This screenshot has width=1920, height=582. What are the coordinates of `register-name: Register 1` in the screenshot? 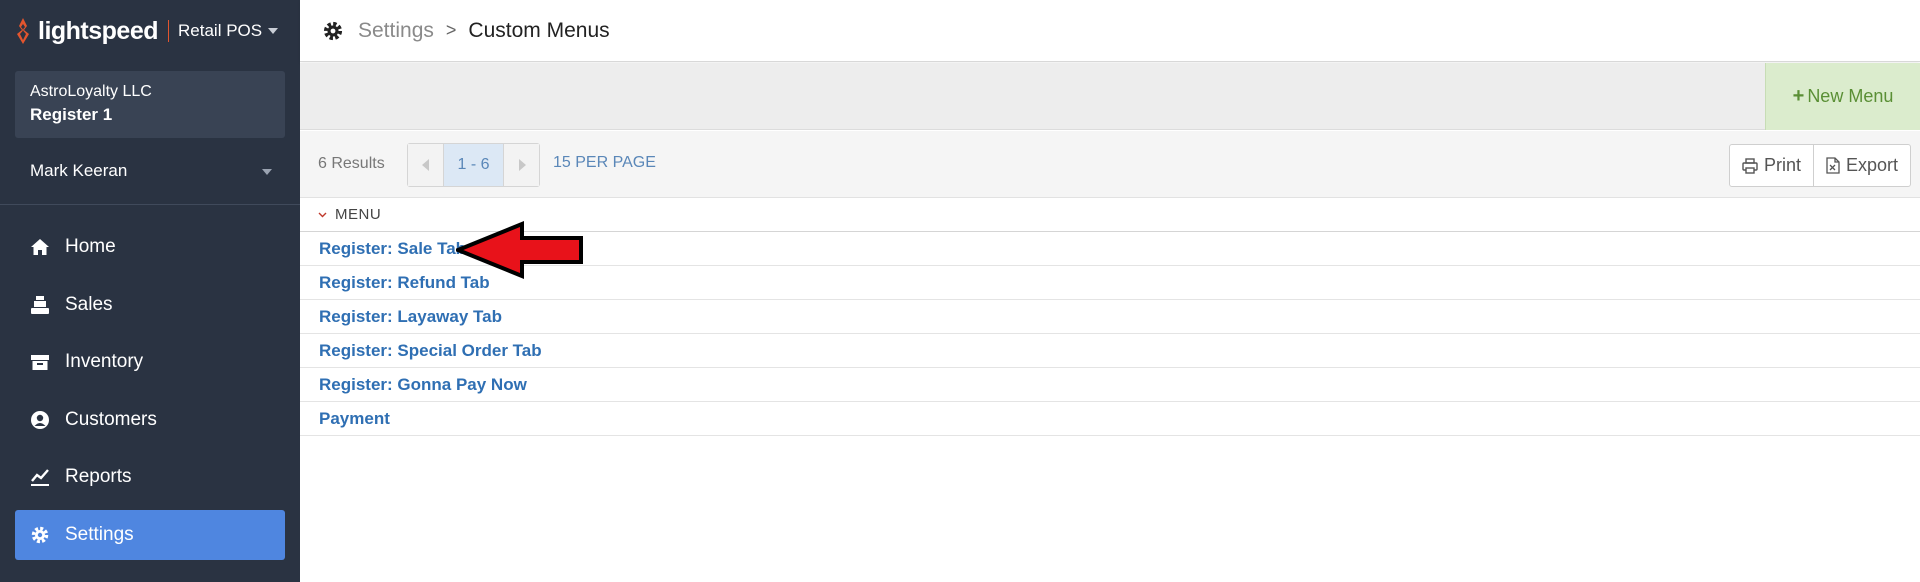 It's located at (71, 114).